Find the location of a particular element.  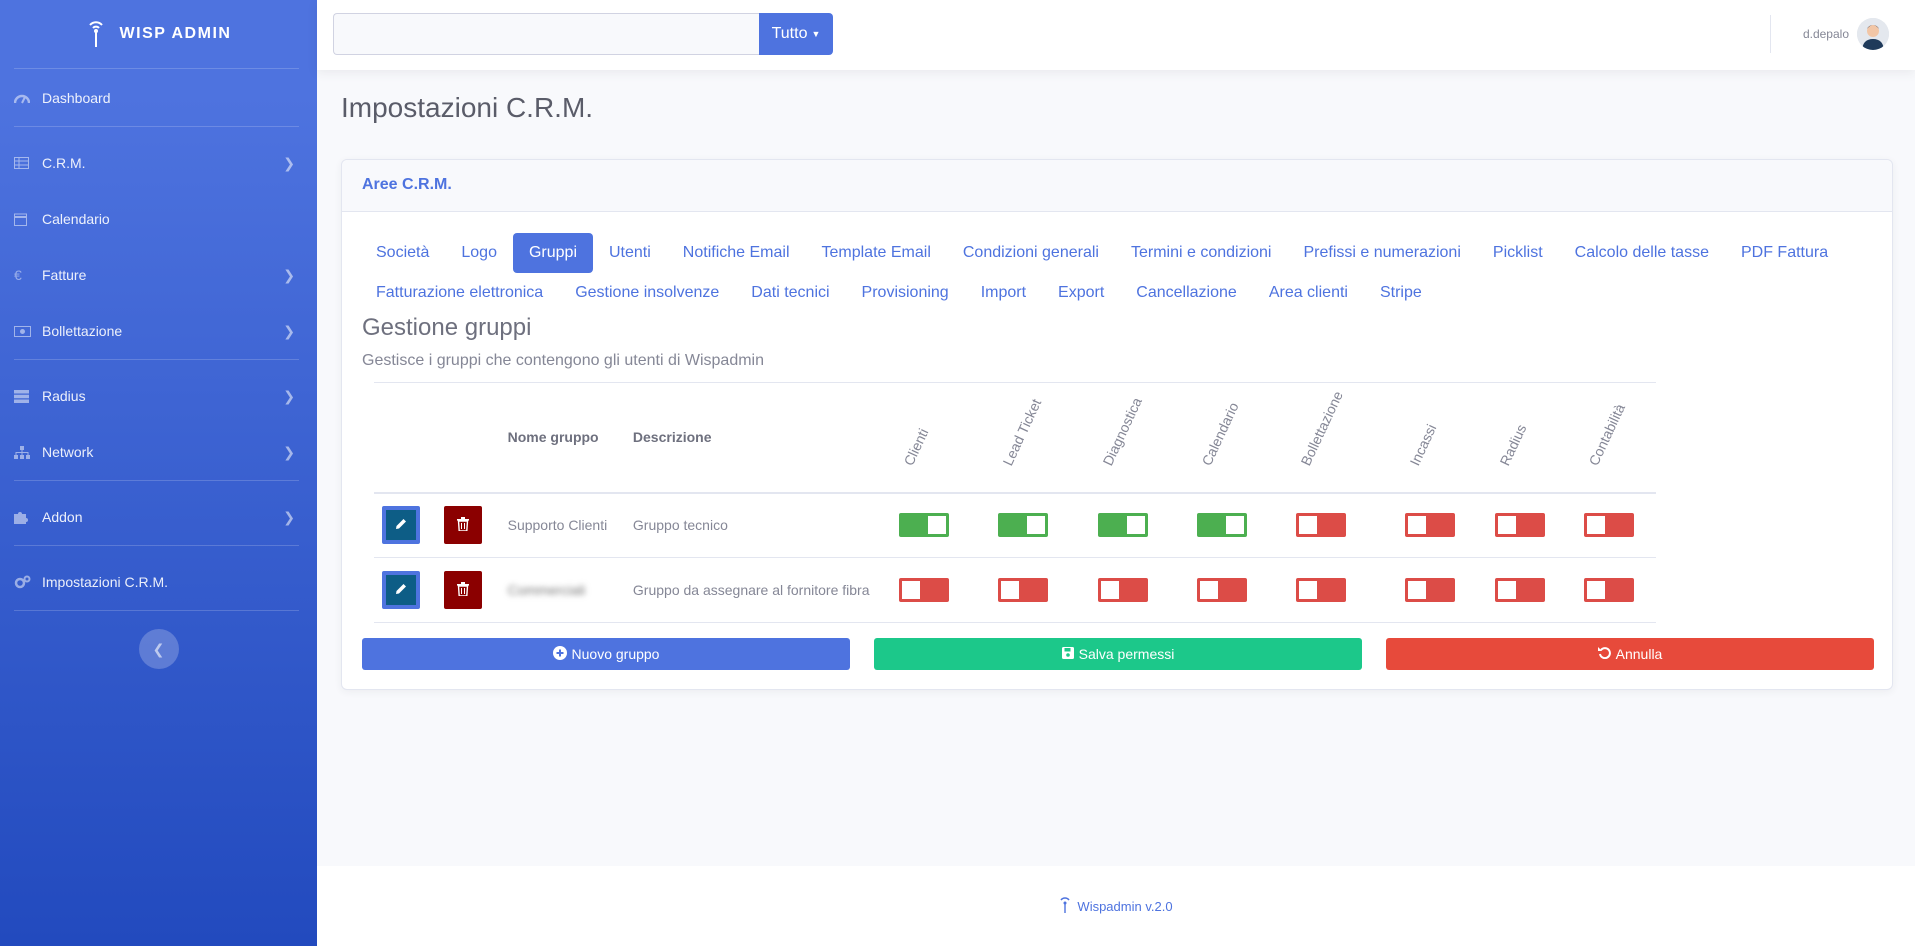

search-scope-dropdown: Tutto ▼ is located at coordinates (796, 34).